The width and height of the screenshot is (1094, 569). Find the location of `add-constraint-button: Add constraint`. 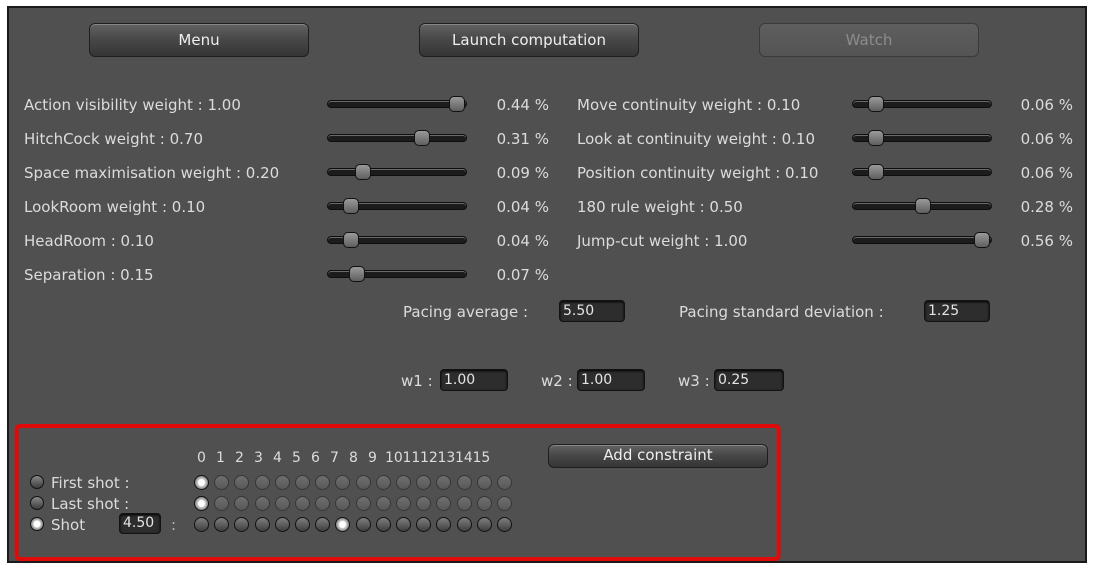

add-constraint-button: Add constraint is located at coordinates (658, 456).